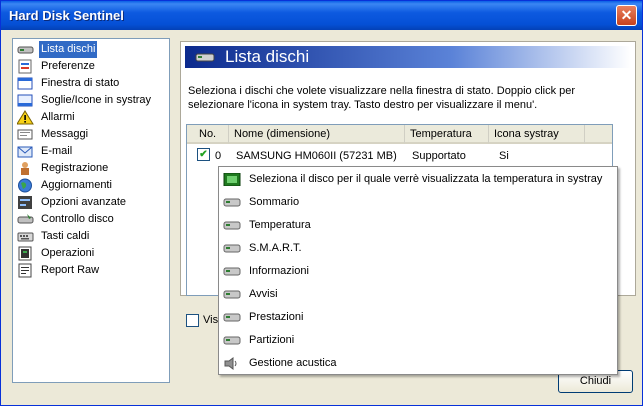 The image size is (643, 406). I want to click on menu-item-label: Temperatura, so click(280, 225).